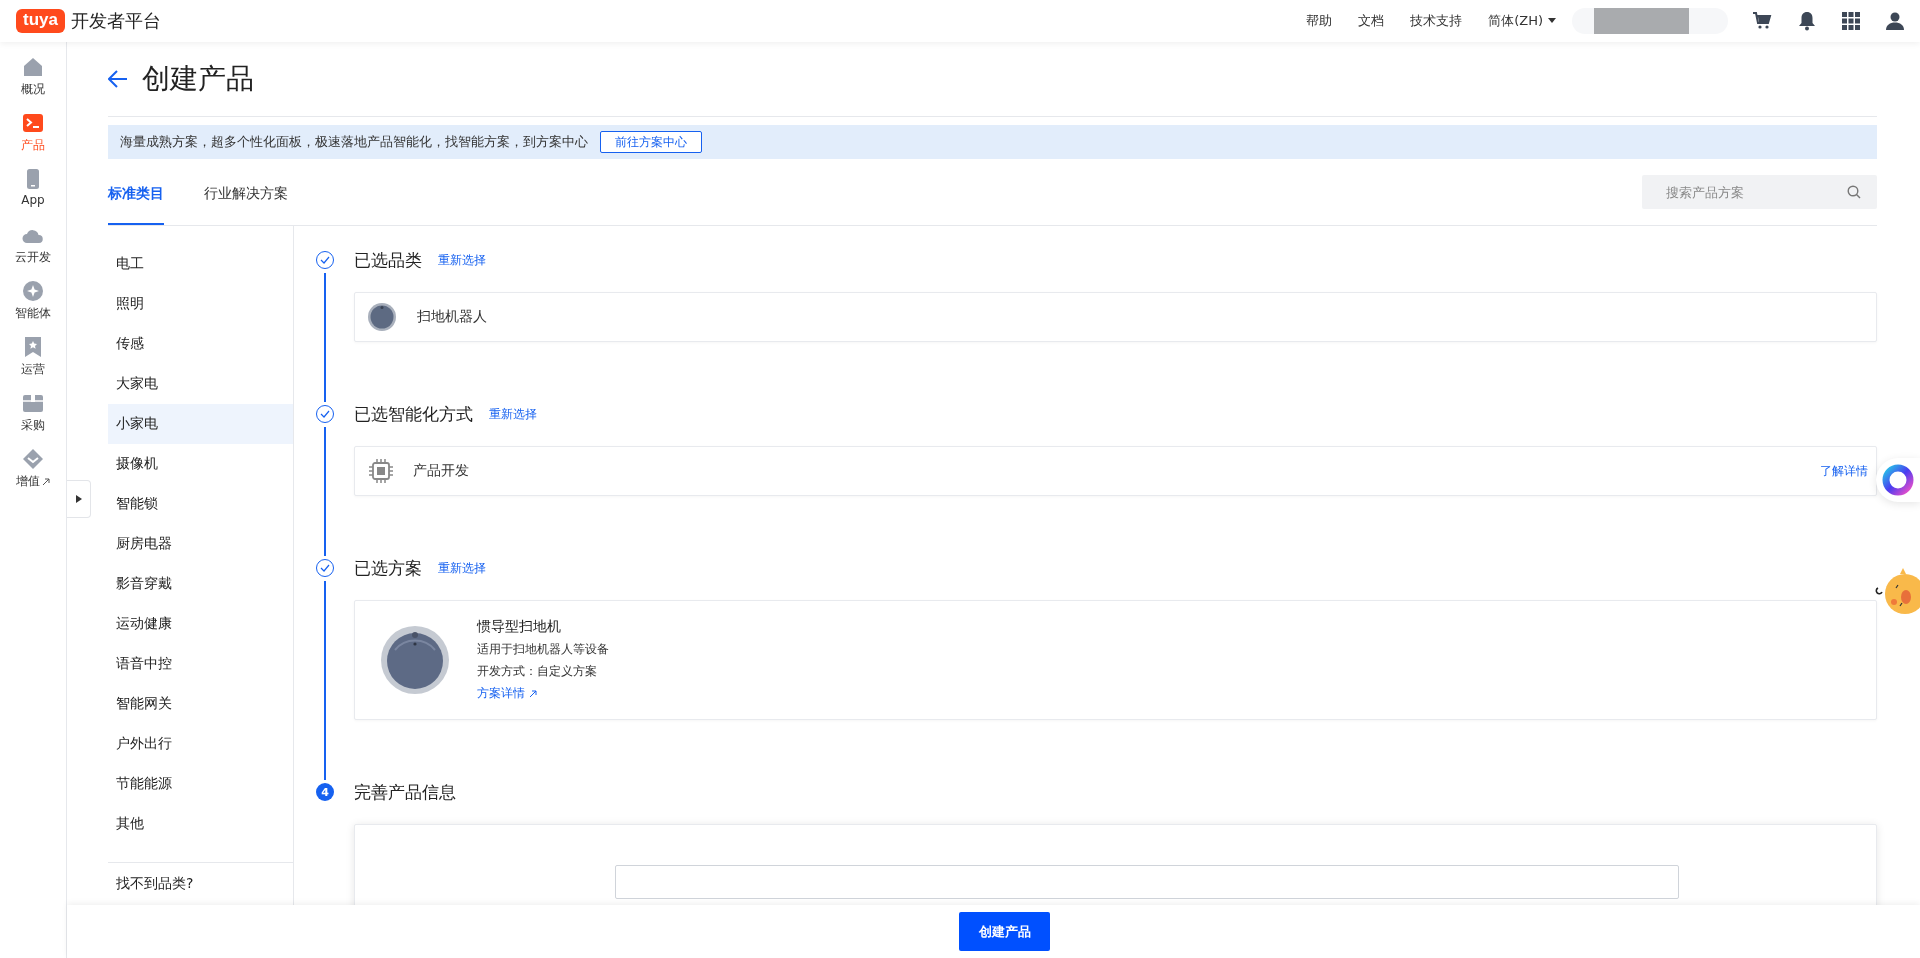  What do you see at coordinates (33, 403) in the screenshot?
I see `box-icon` at bounding box center [33, 403].